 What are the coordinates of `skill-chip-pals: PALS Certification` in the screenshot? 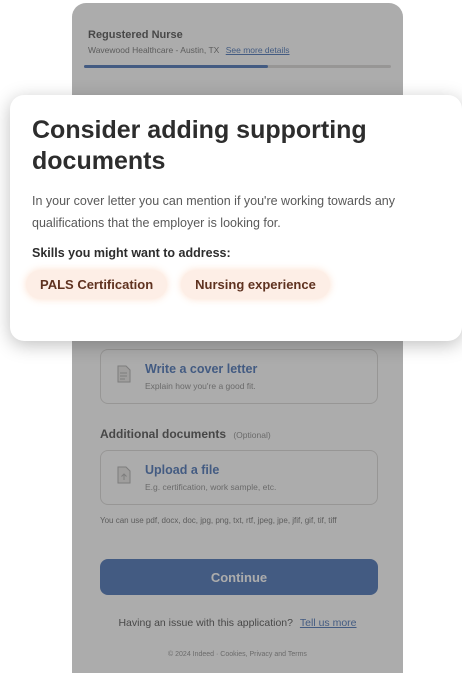 It's located at (97, 284).